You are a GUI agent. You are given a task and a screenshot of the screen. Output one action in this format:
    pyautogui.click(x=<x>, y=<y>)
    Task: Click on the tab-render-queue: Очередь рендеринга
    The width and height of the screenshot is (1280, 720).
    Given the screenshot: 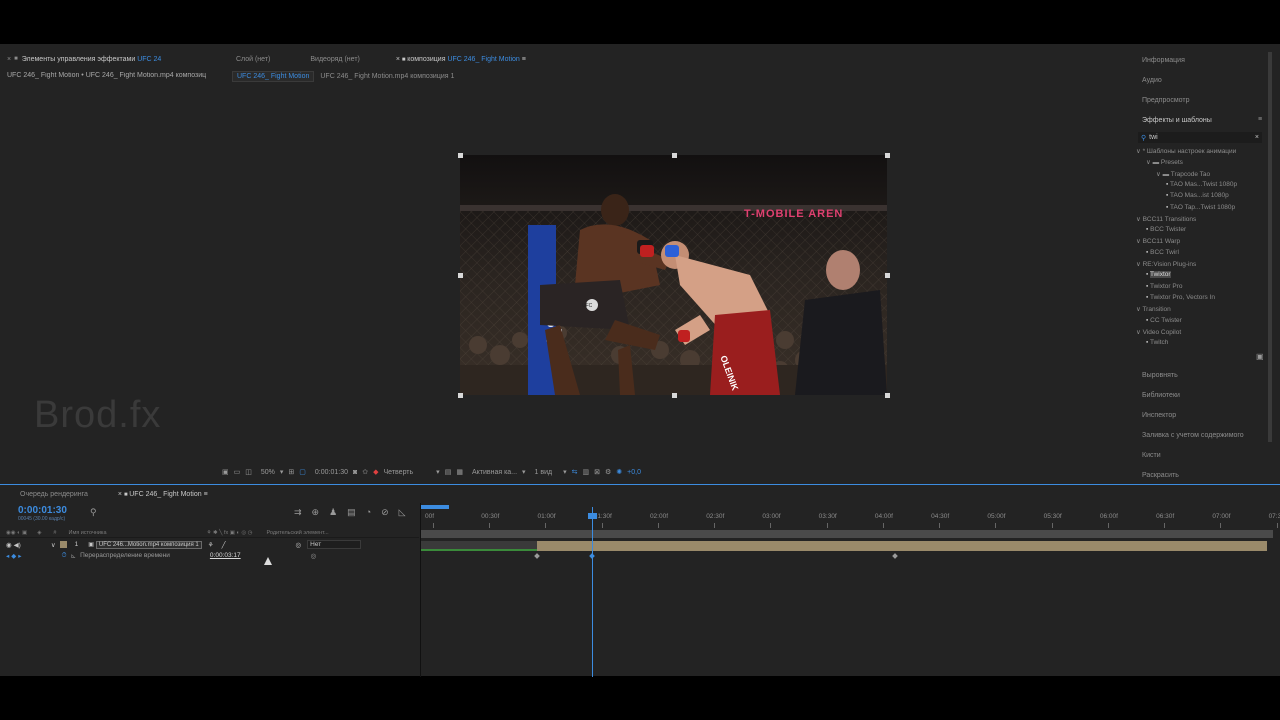 What is the action you would take?
    pyautogui.click(x=54, y=494)
    